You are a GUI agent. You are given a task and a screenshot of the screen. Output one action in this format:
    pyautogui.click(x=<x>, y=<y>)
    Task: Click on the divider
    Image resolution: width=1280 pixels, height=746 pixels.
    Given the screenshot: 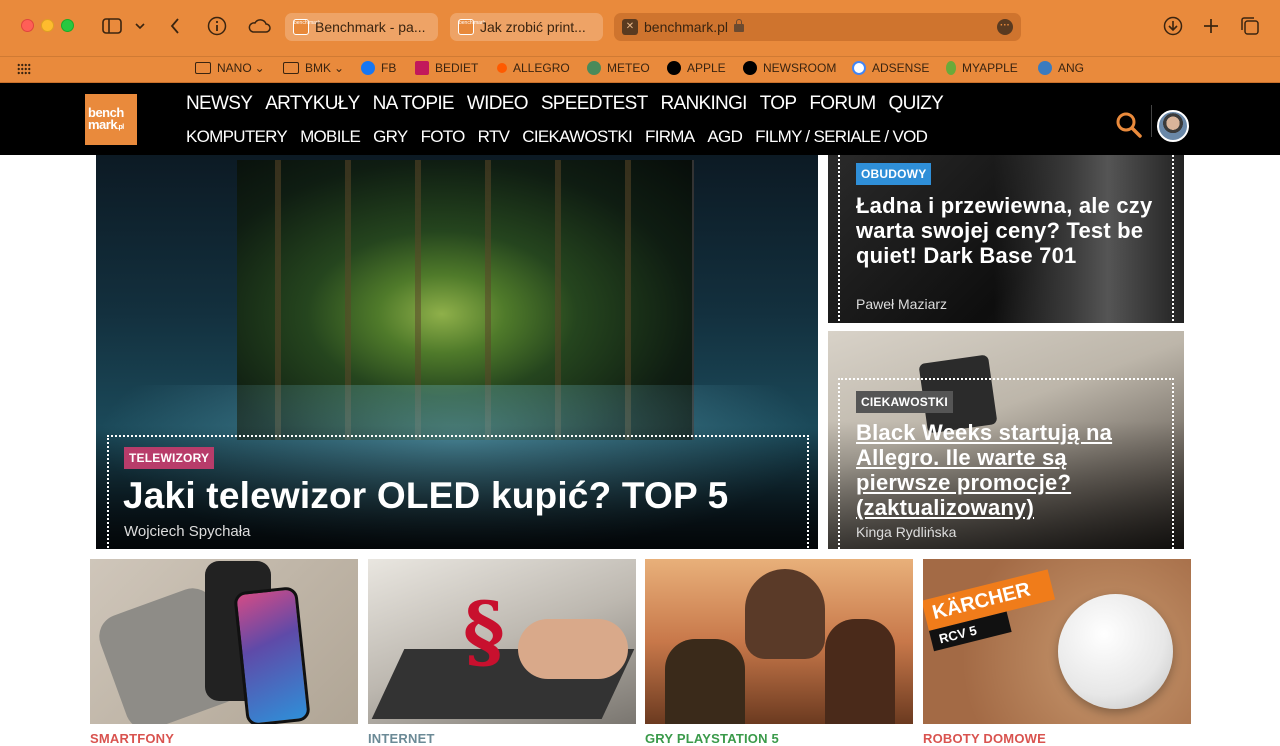 What is the action you would take?
    pyautogui.click(x=1151, y=121)
    